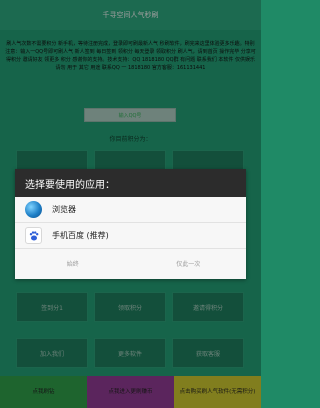 The image size is (320, 408). Describe the element at coordinates (80, 235) in the screenshot. I see `app-option-label: 手机百度 (推荐)` at that location.